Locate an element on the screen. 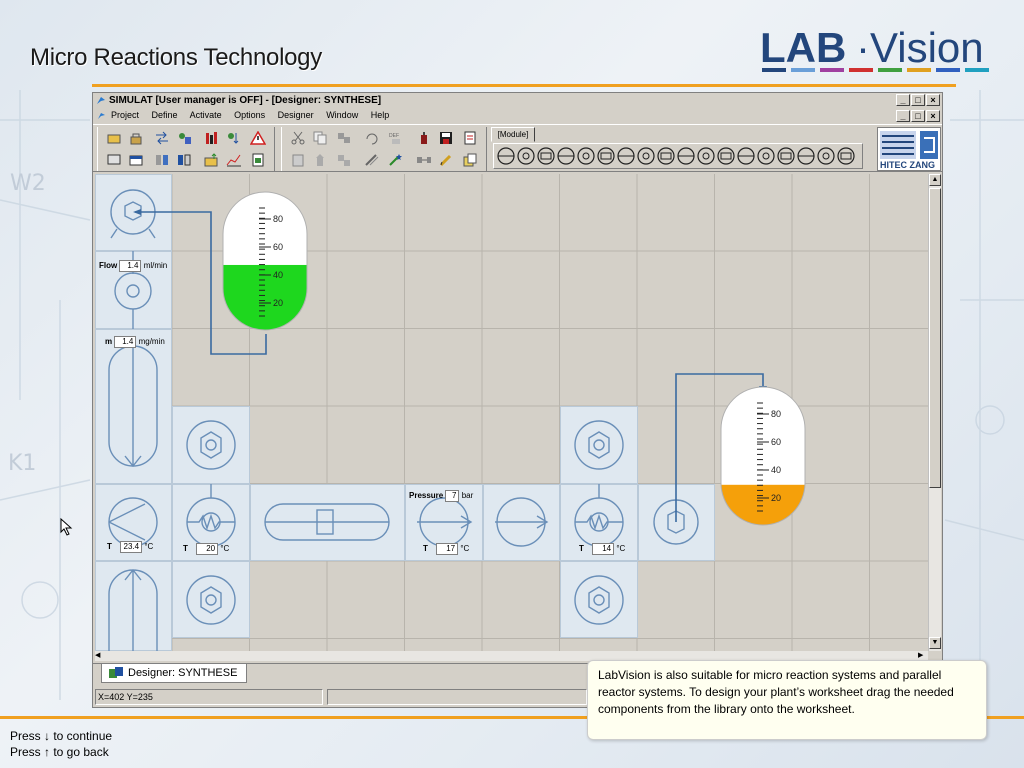  folder-up-icon is located at coordinates (212, 160).